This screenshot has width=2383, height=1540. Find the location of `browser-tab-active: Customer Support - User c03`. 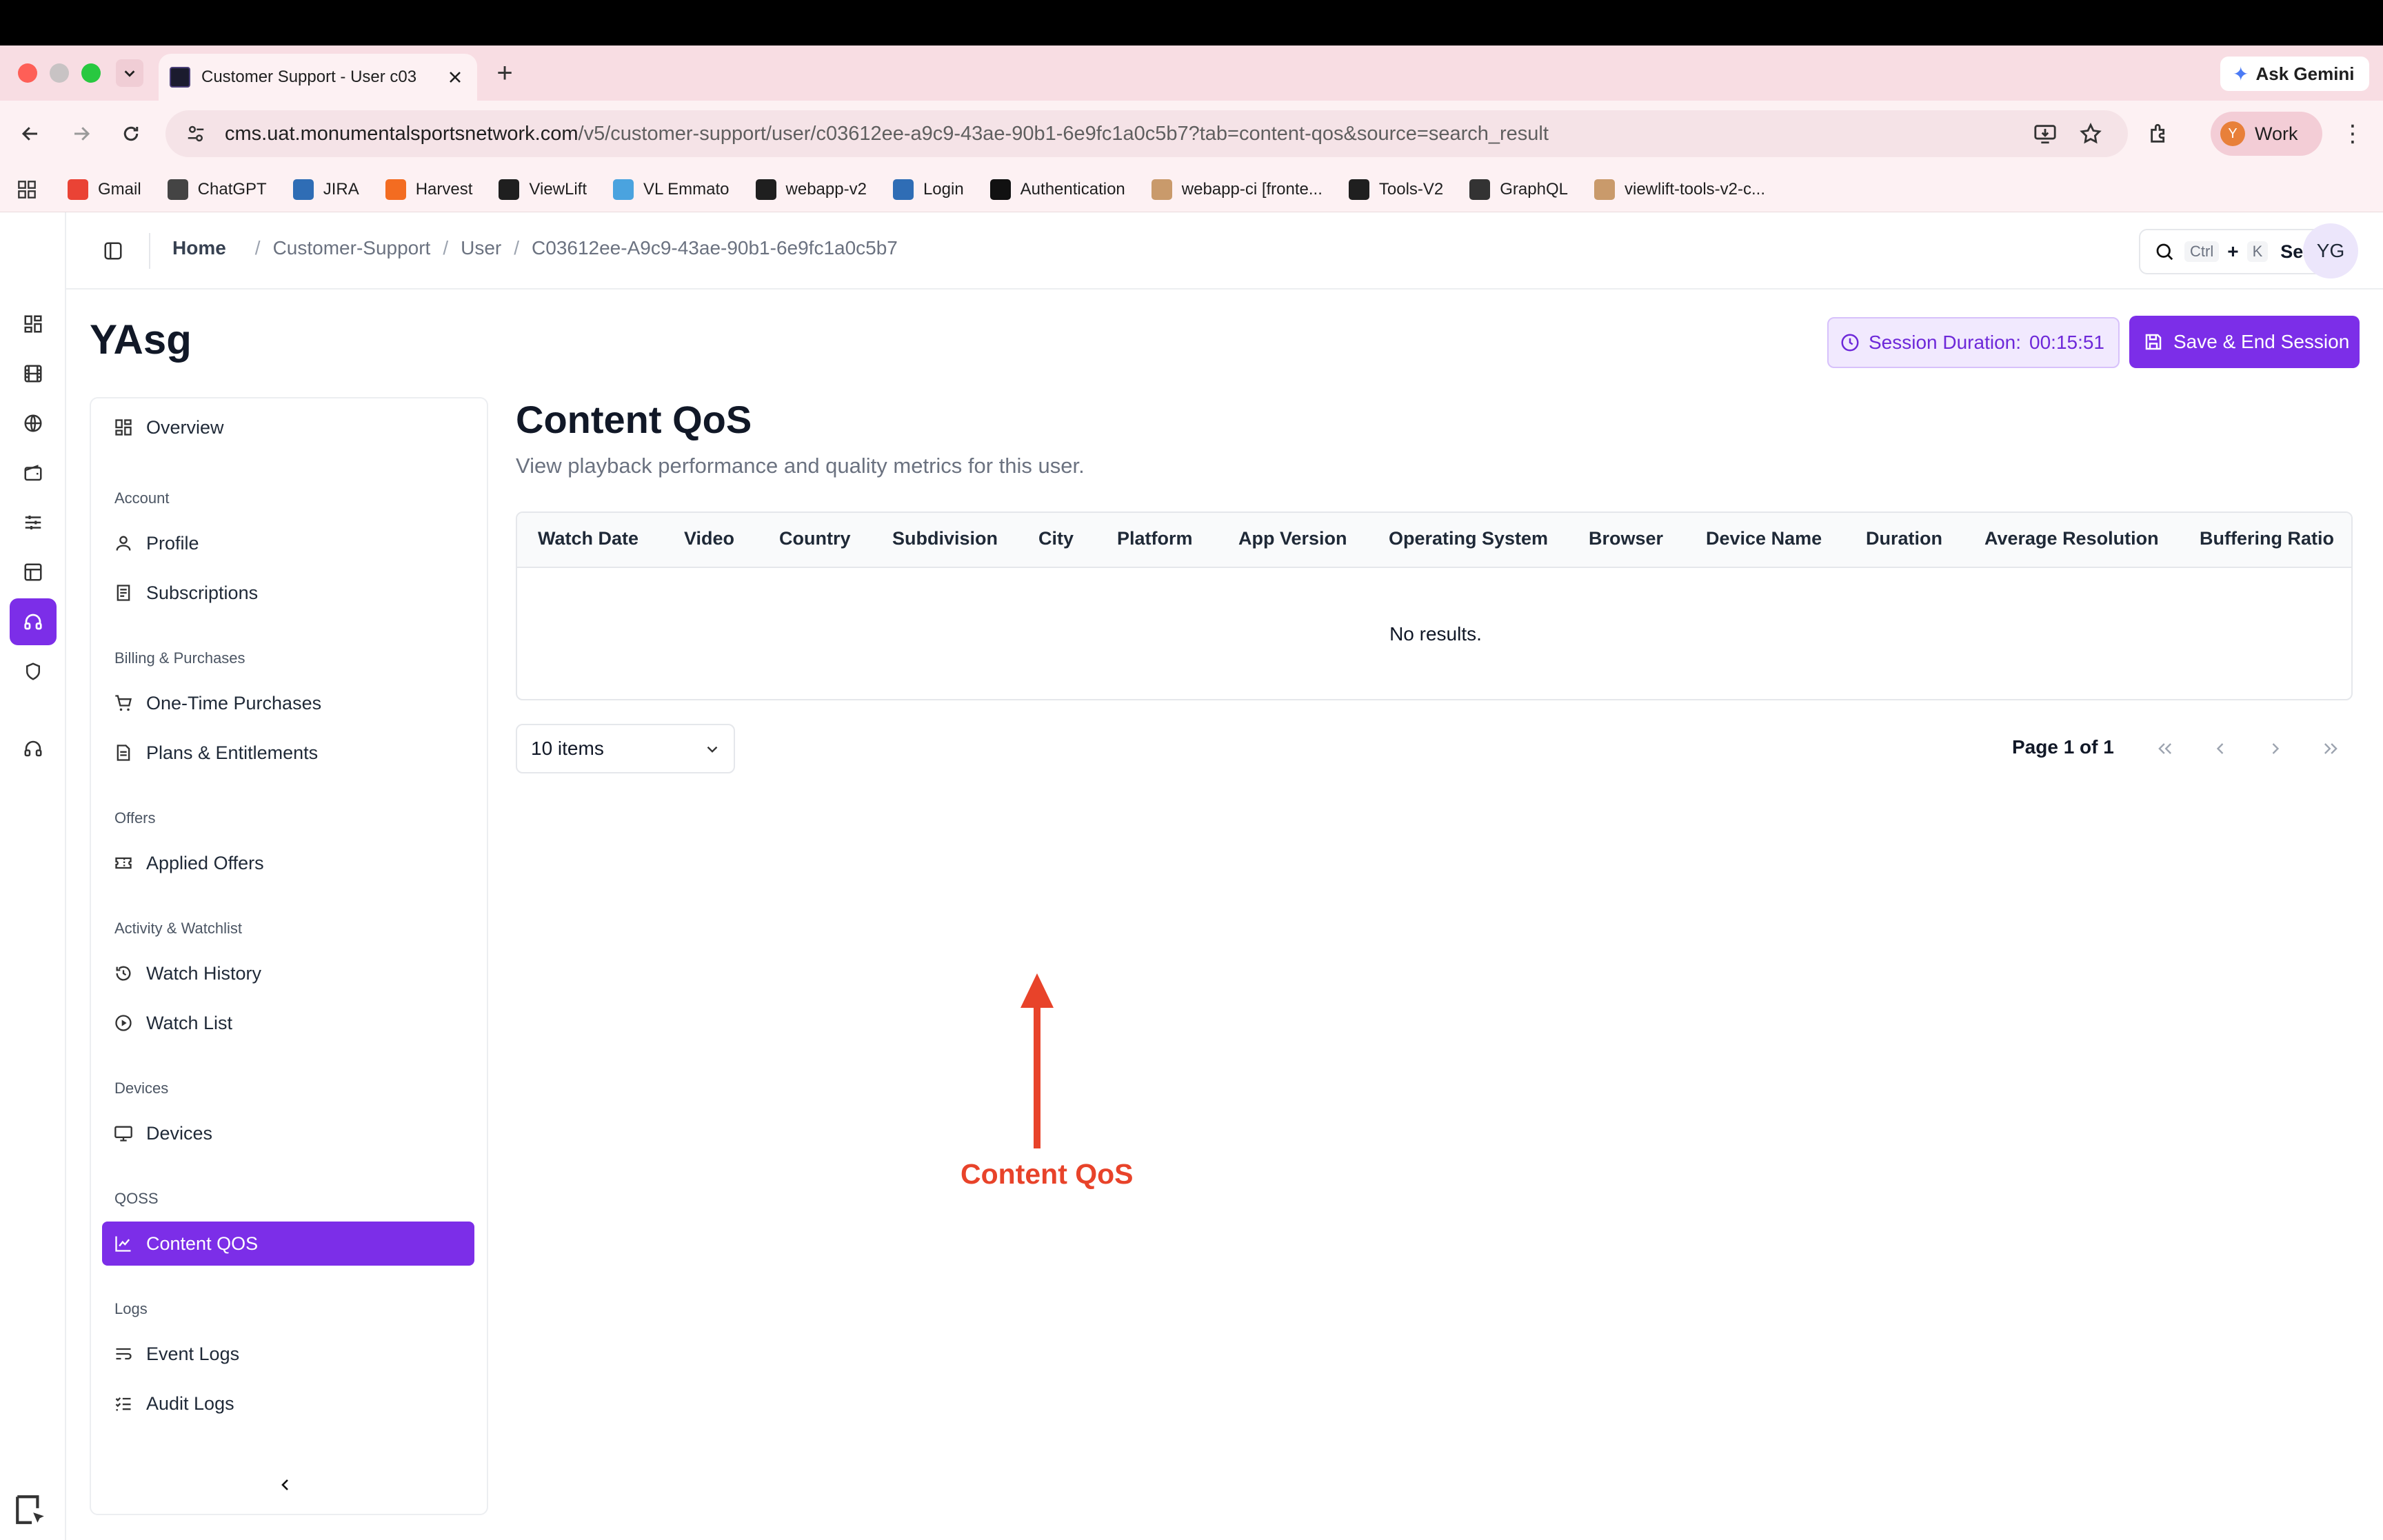

browser-tab-active: Customer Support - User c03 is located at coordinates (318, 78).